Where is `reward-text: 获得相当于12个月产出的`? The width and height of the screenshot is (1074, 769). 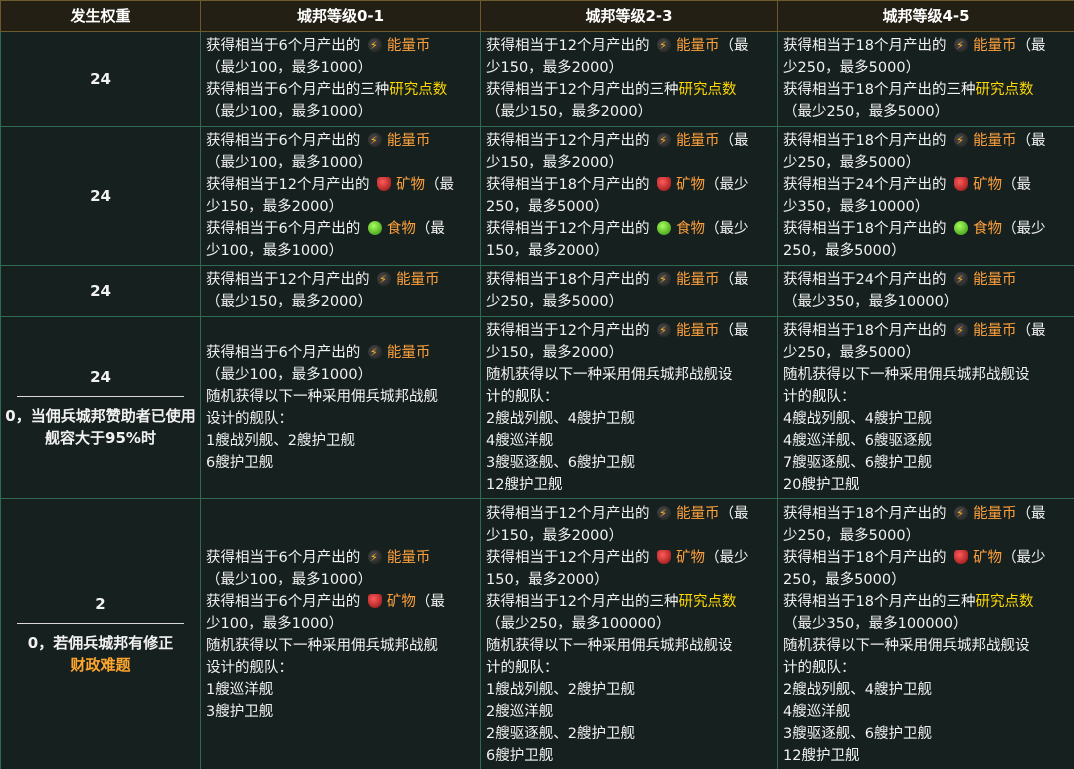 reward-text: 获得相当于12个月产出的 is located at coordinates (570, 46).